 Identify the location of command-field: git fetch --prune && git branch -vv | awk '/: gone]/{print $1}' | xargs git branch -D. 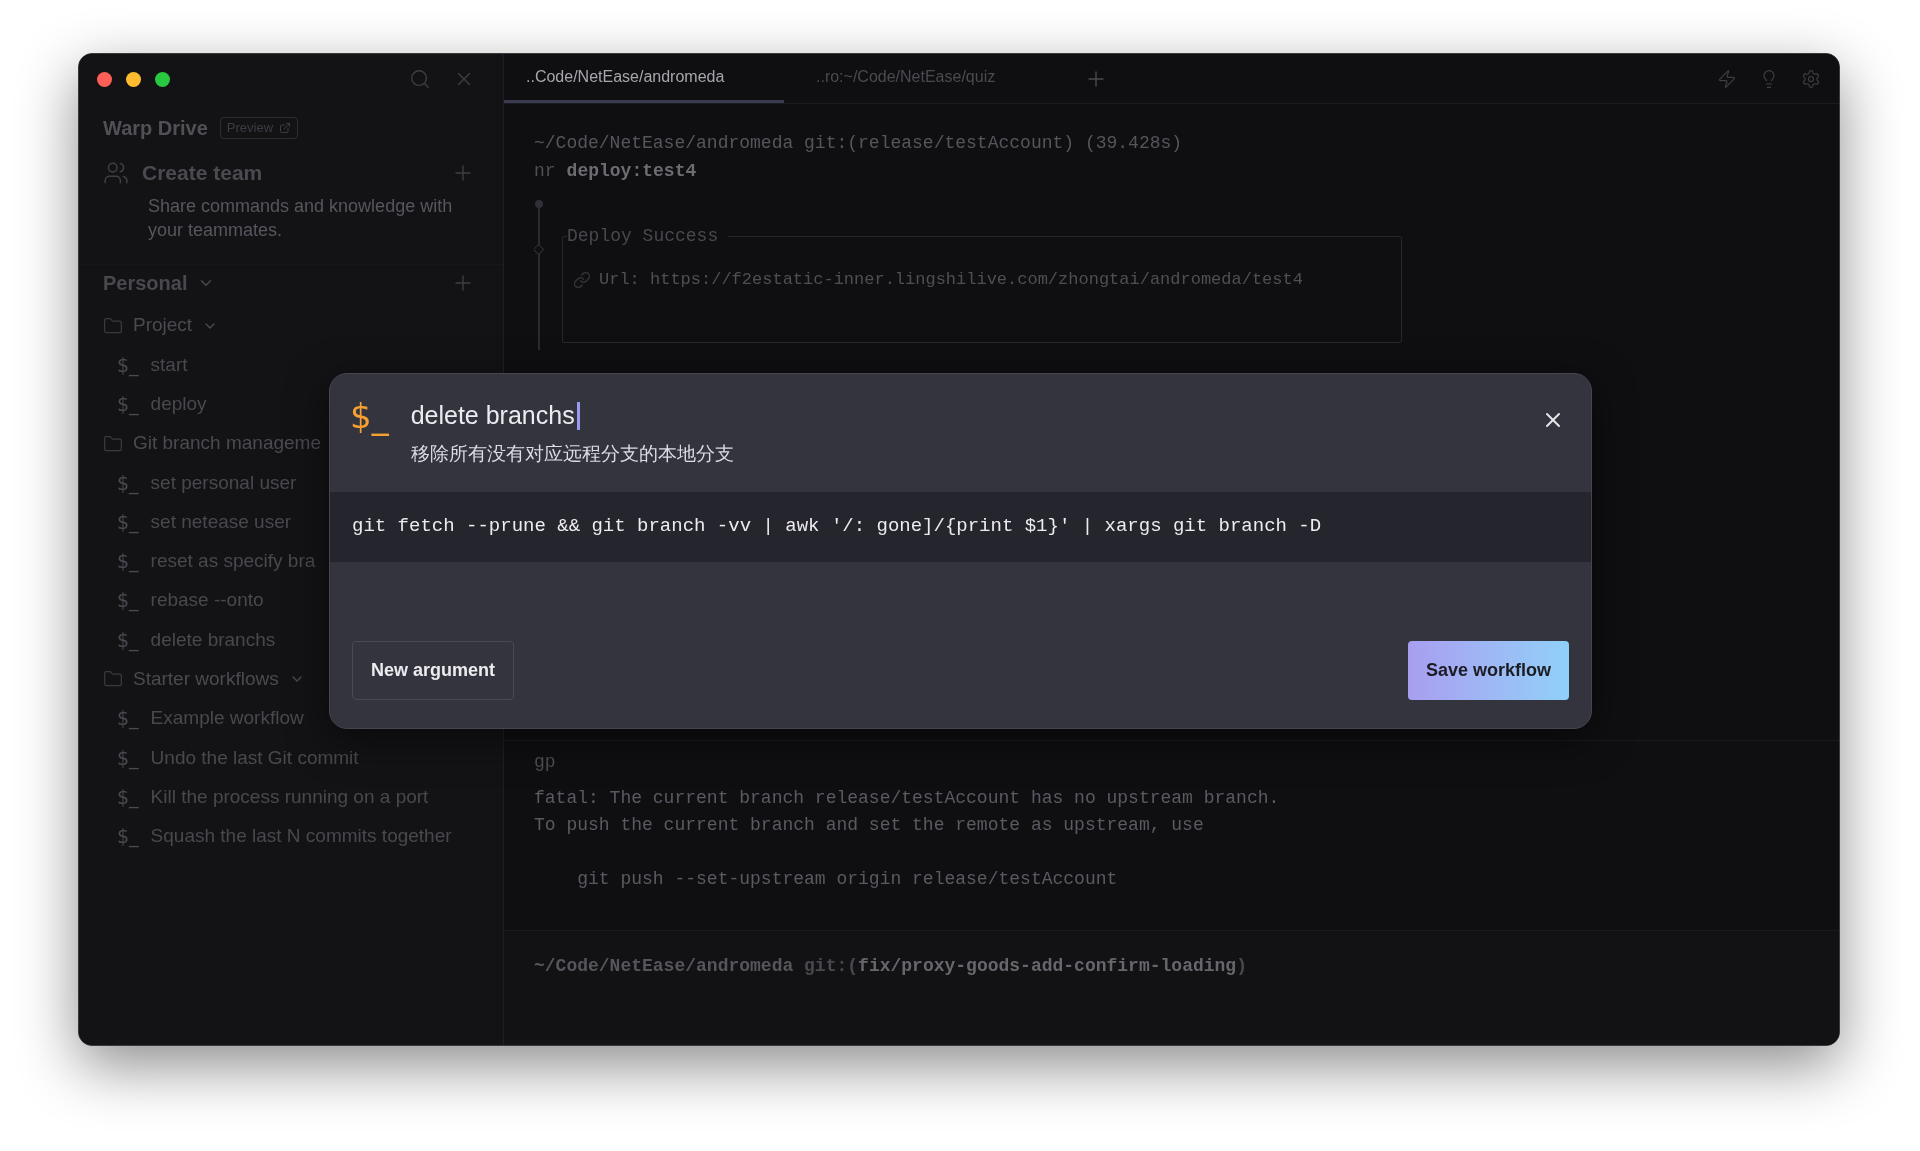
(960, 526).